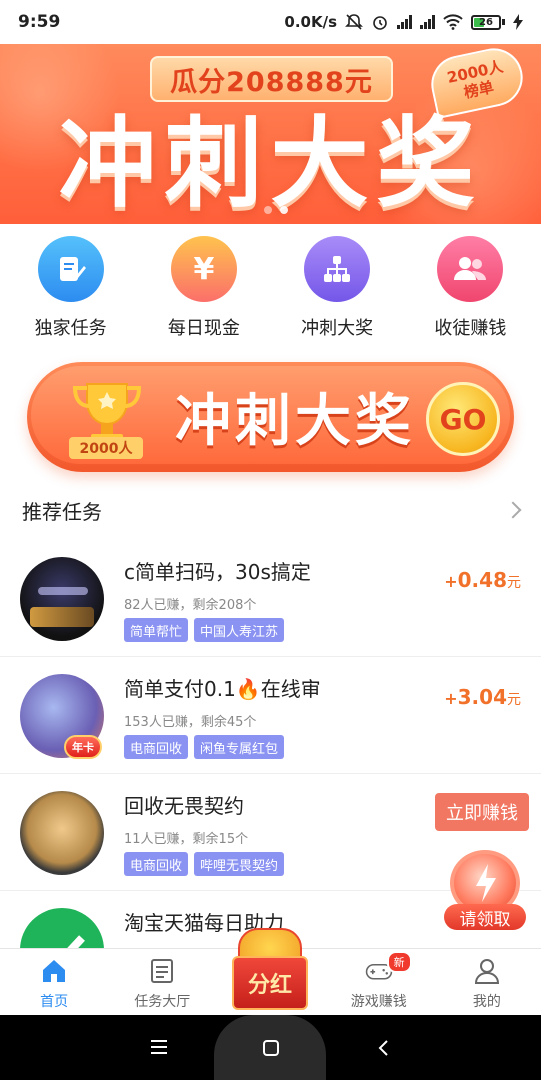  I want to click on back-icon, so click(383, 1048).